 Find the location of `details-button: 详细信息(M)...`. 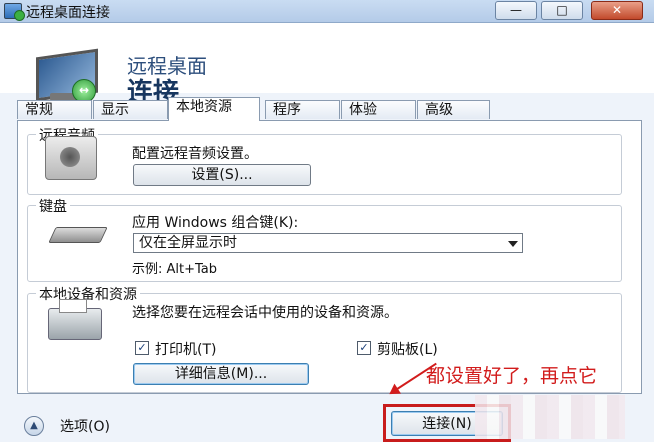

details-button: 详细信息(M)... is located at coordinates (221, 374).